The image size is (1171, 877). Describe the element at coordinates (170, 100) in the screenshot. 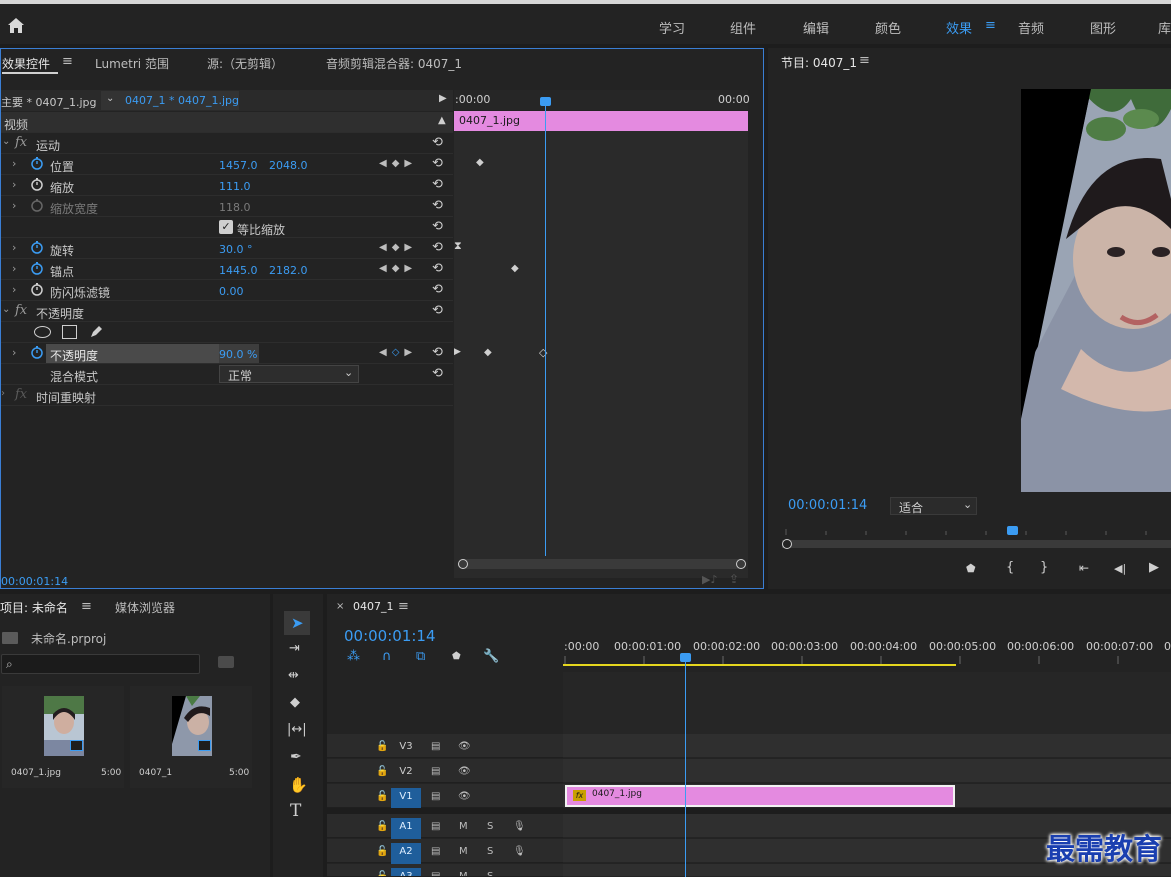

I see `sequence-clip-dropdown: ⌄ 0407_1 * 0407_1.jpg` at that location.